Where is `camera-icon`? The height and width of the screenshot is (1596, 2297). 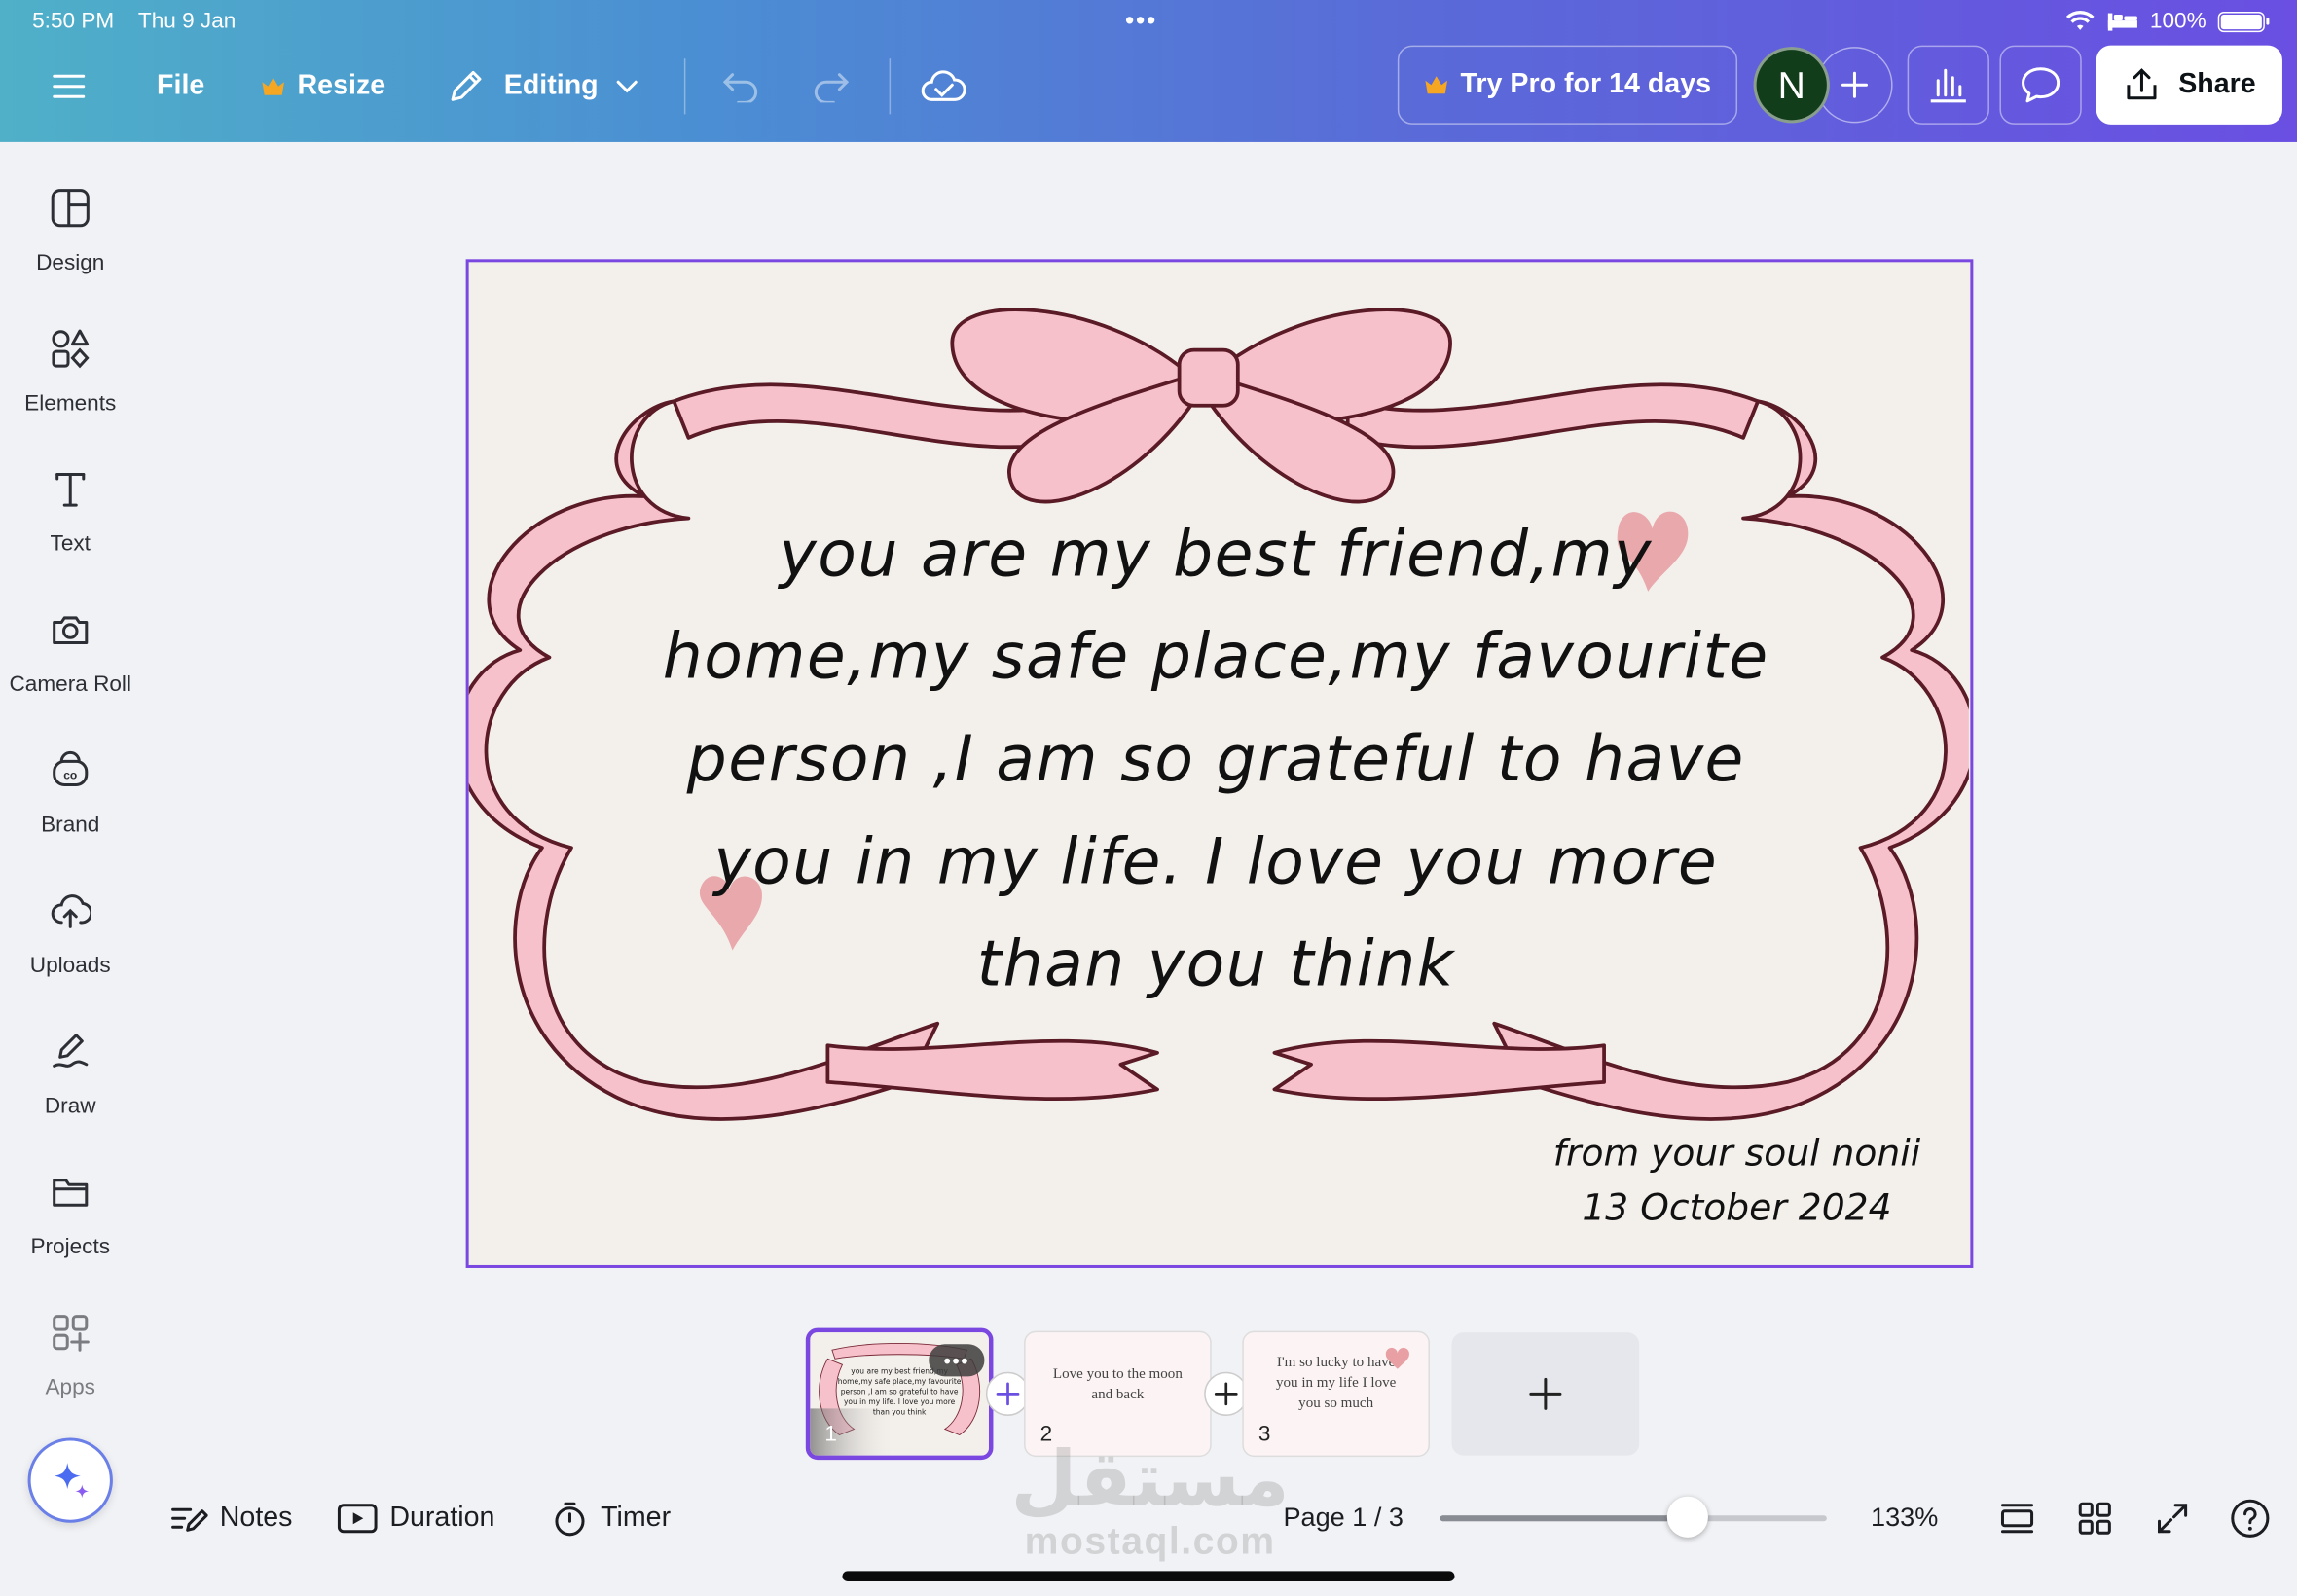
camera-icon is located at coordinates (70, 629).